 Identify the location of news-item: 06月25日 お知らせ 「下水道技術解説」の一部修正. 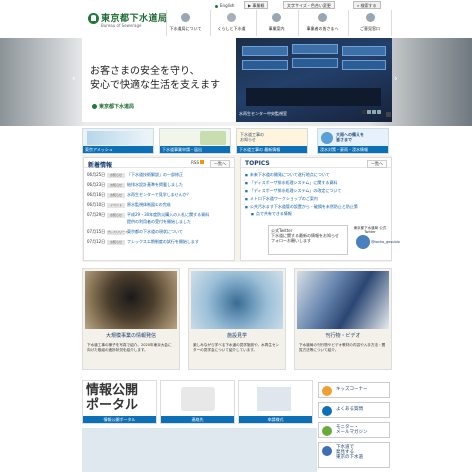
(135, 175).